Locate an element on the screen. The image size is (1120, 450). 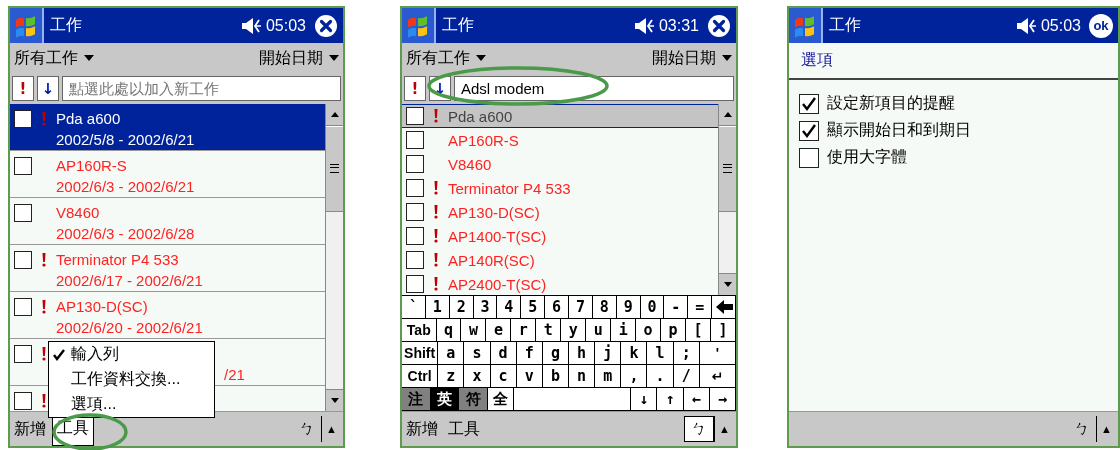
input-mode-key: 英 is located at coordinates (445, 399).